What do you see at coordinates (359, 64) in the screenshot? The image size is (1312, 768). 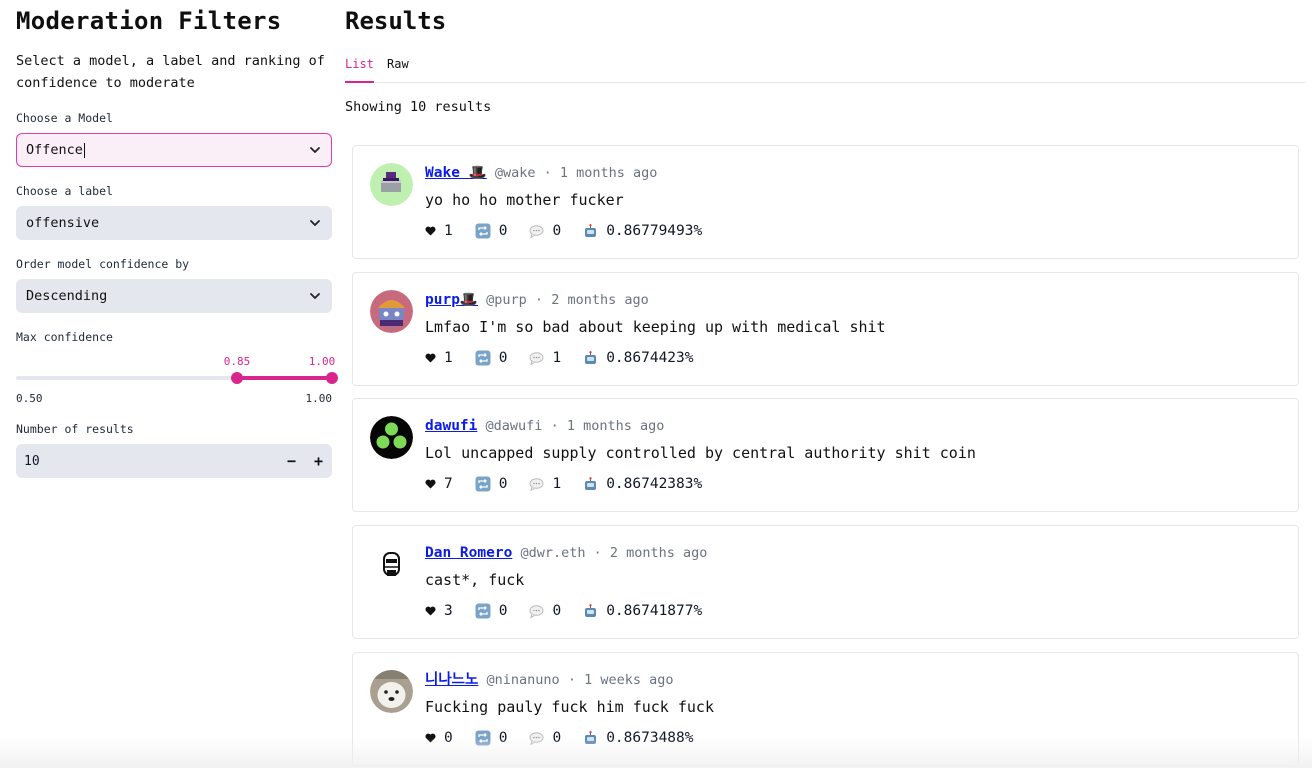 I see `tab-list: List` at bounding box center [359, 64].